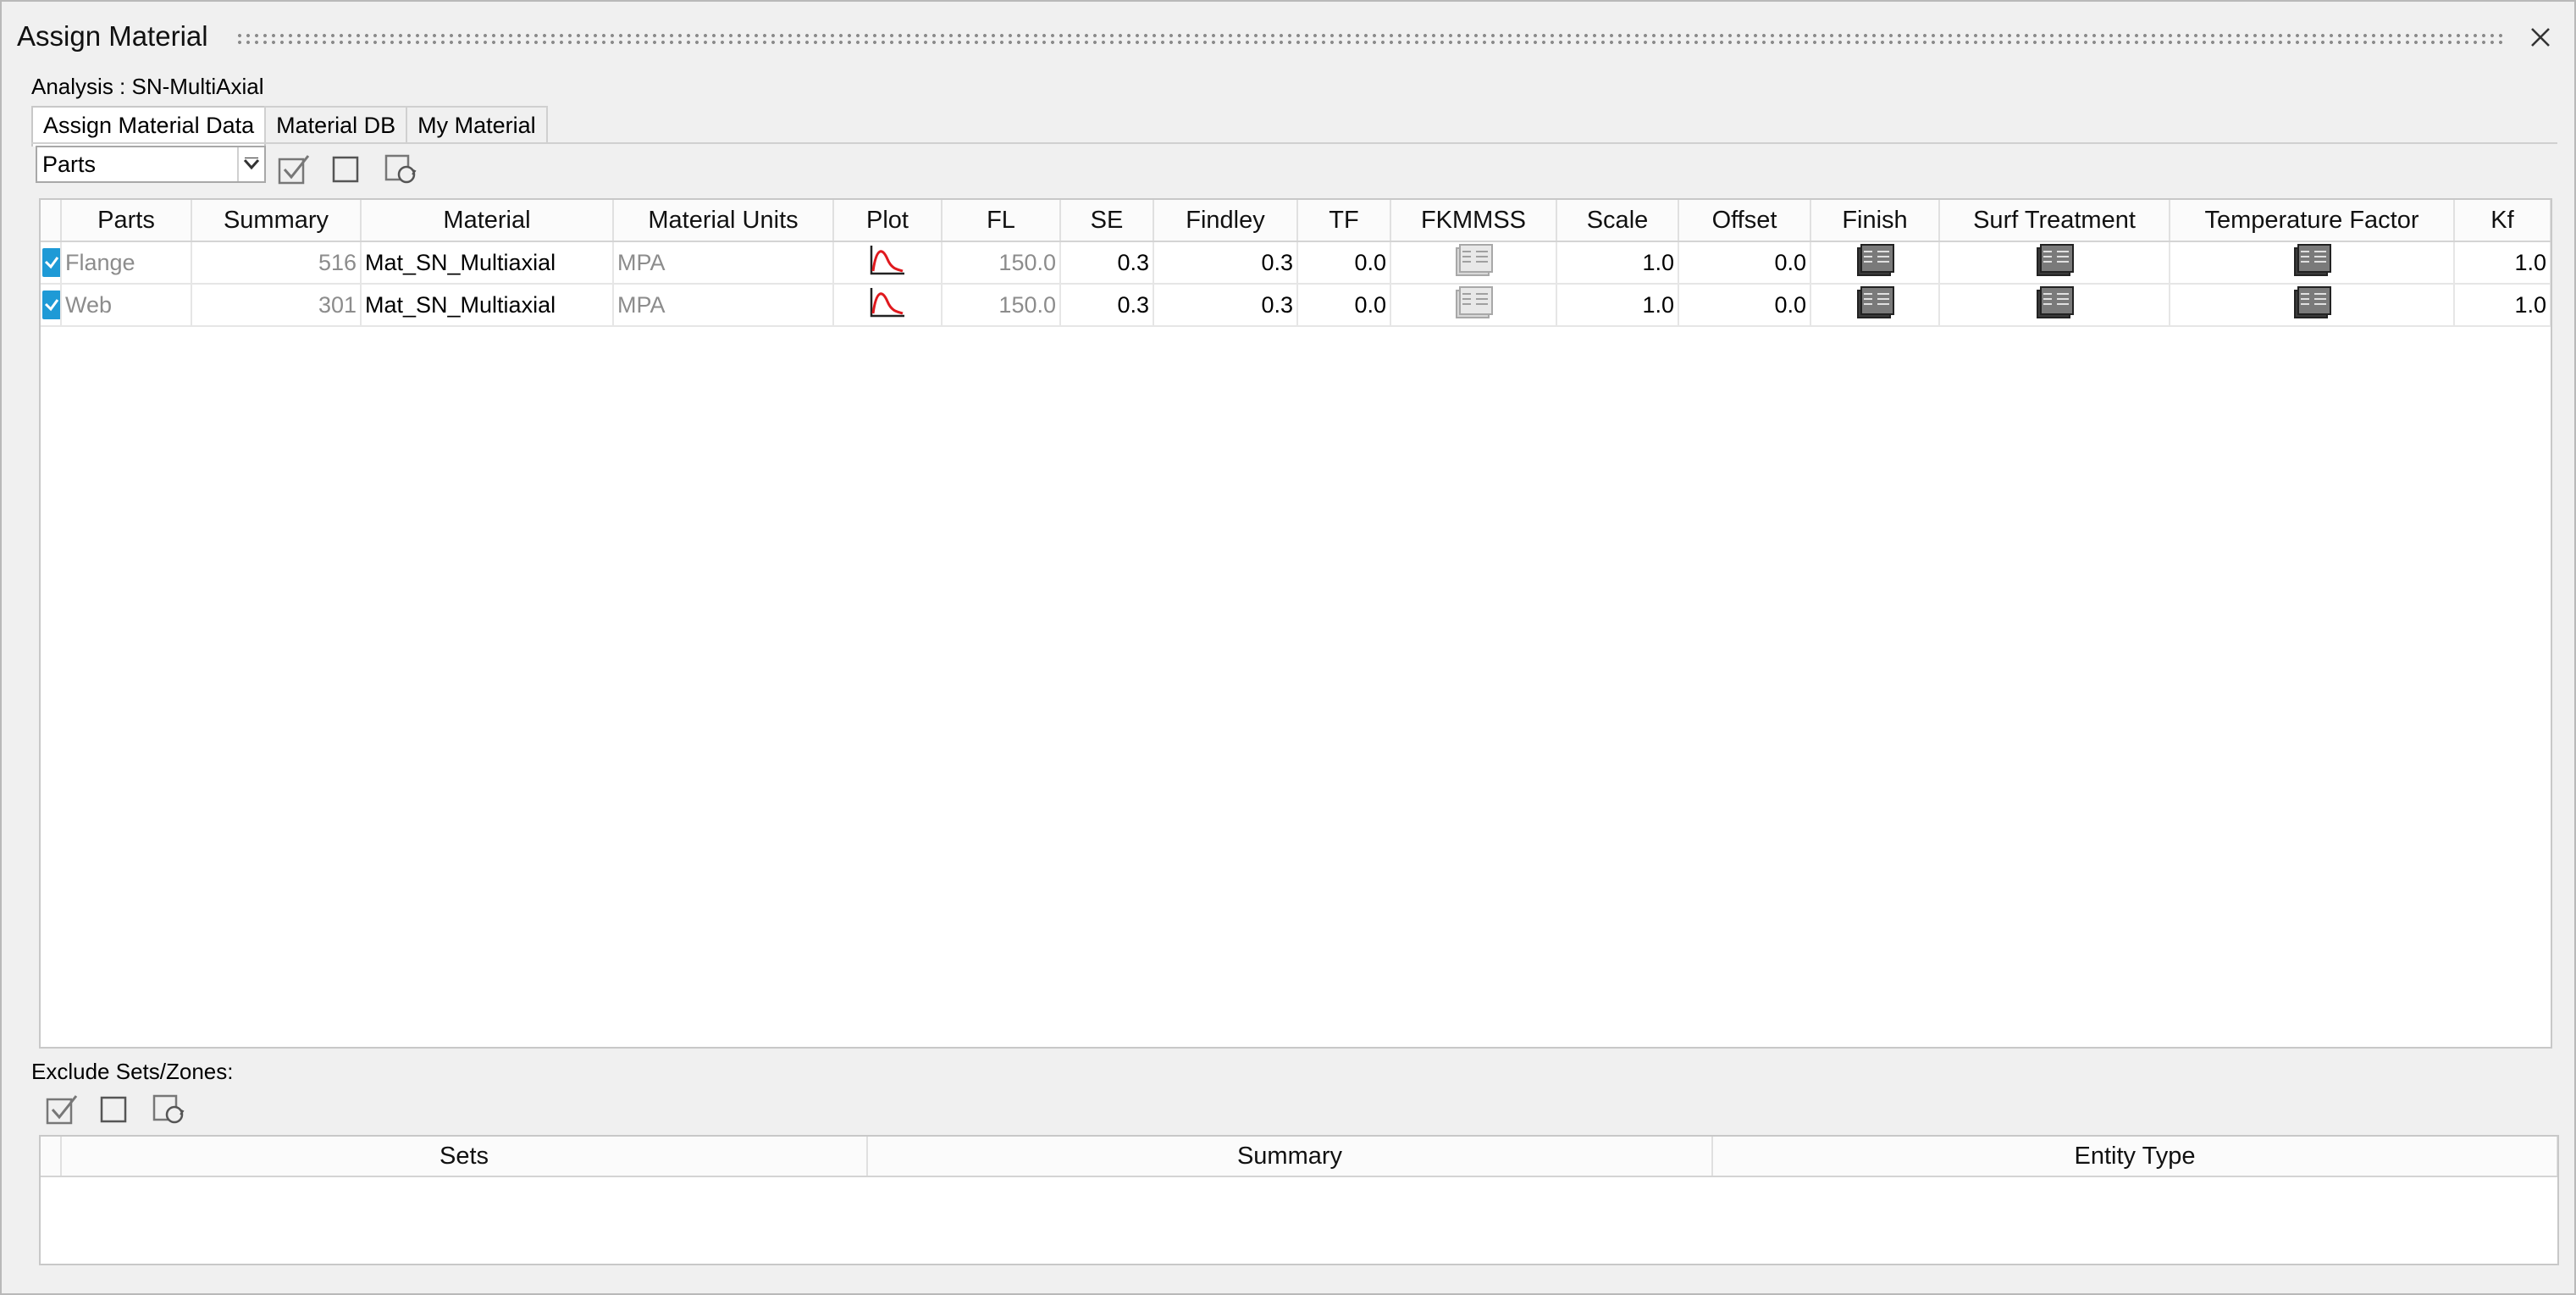 This screenshot has height=1295, width=2576. What do you see at coordinates (464, 1157) in the screenshot?
I see `header-sets: Sets` at bounding box center [464, 1157].